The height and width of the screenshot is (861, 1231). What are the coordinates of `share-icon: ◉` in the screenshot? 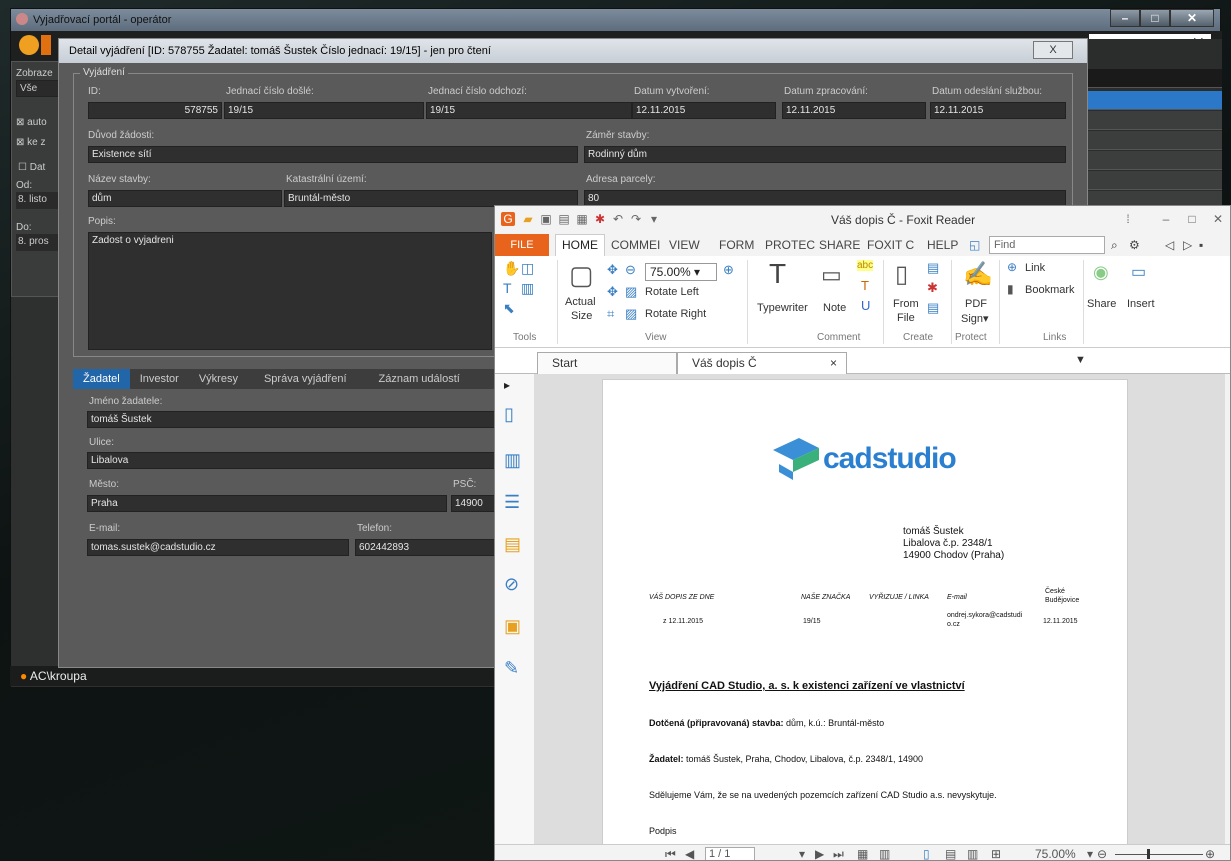 It's located at (1101, 272).